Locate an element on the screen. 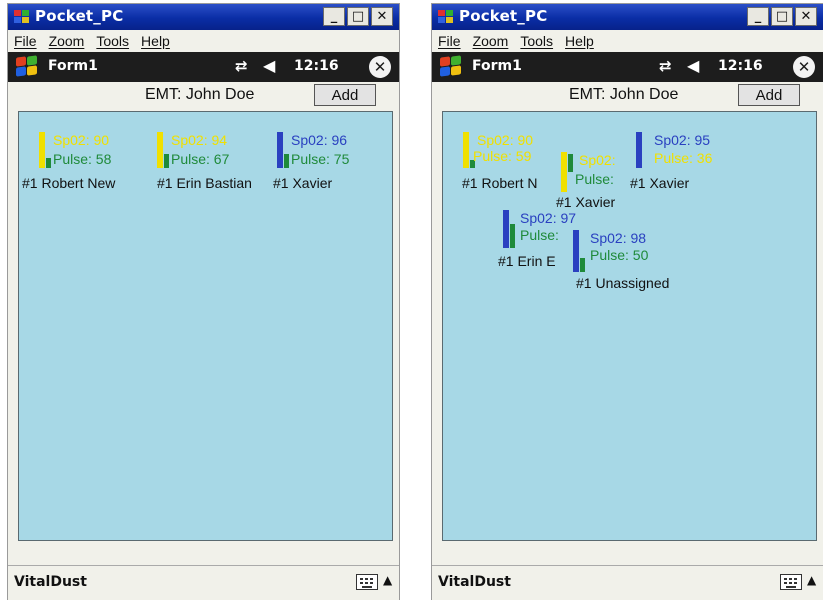 The image size is (823, 603). spo2-reading: Sp02: 98 is located at coordinates (618, 238).